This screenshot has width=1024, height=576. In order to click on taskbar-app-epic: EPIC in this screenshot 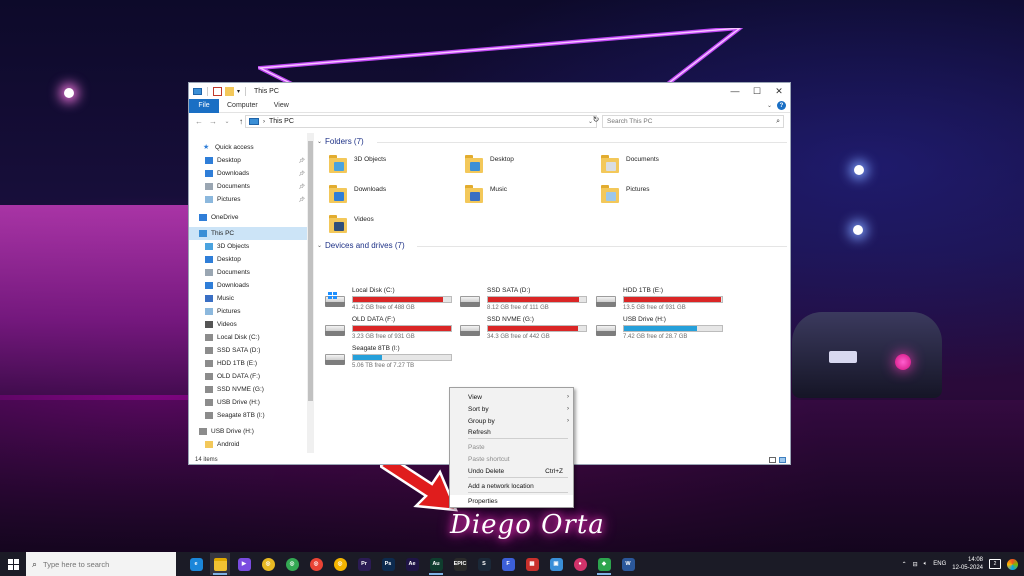, I will do `click(460, 564)`.